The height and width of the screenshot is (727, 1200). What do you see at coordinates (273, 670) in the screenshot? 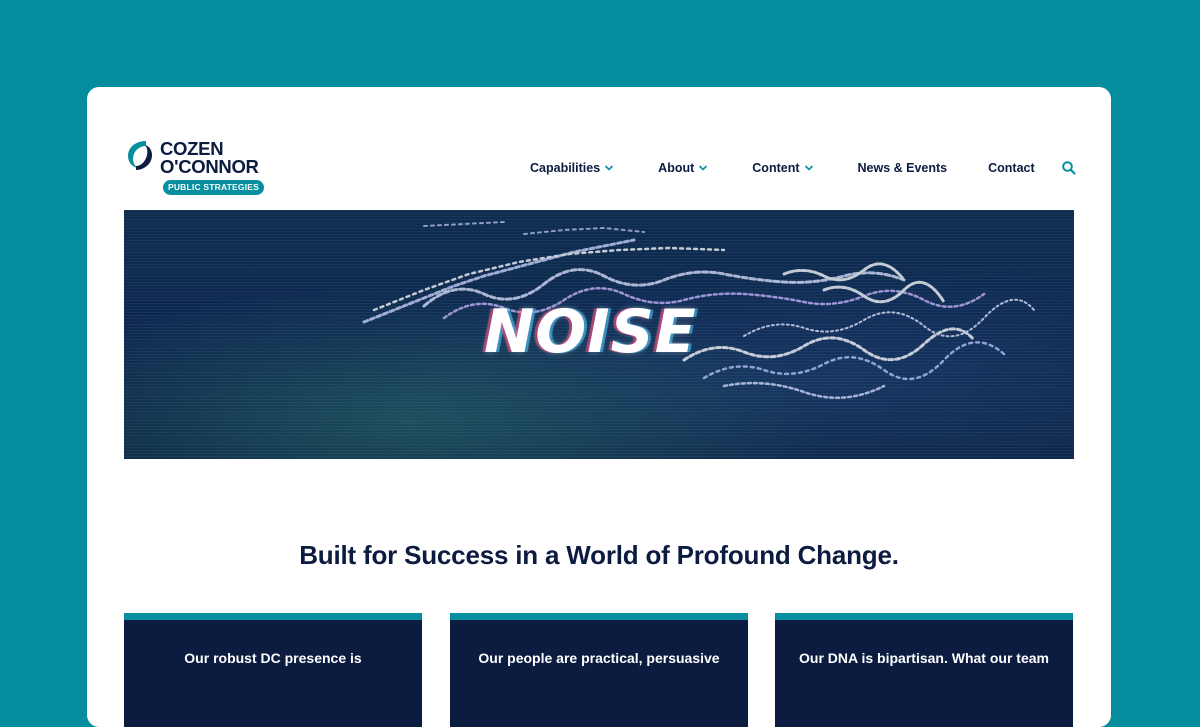
I see `feature-card: Our robust DC presence is` at bounding box center [273, 670].